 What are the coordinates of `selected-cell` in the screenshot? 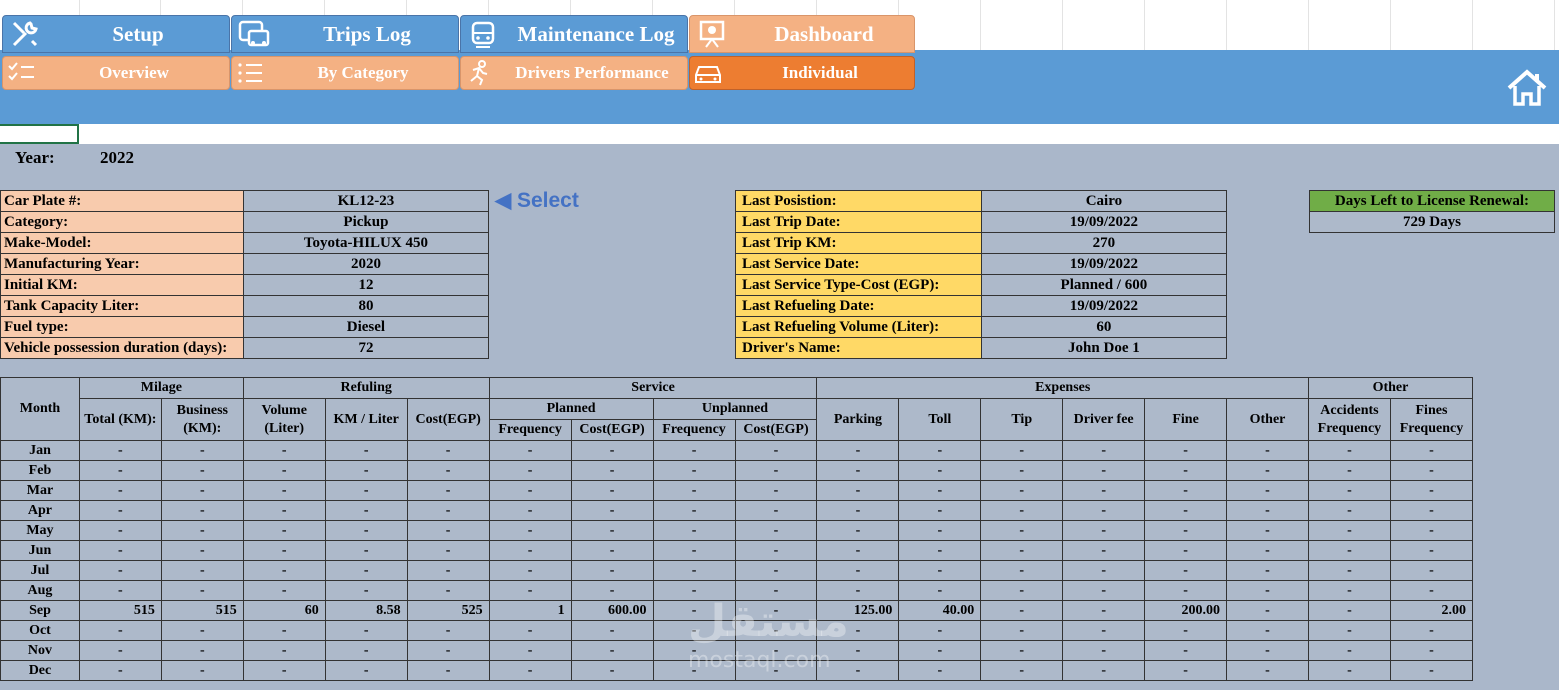 It's located at (39, 134).